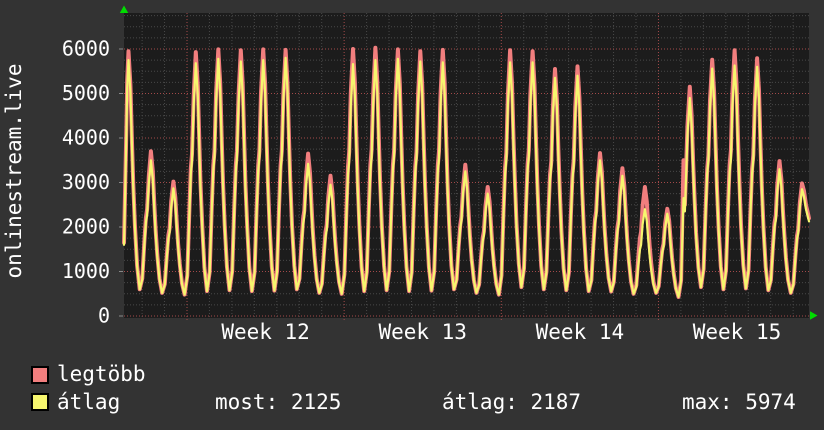  Describe the element at coordinates (580, 332) in the screenshot. I see `x-tick-label: Week 14` at that location.